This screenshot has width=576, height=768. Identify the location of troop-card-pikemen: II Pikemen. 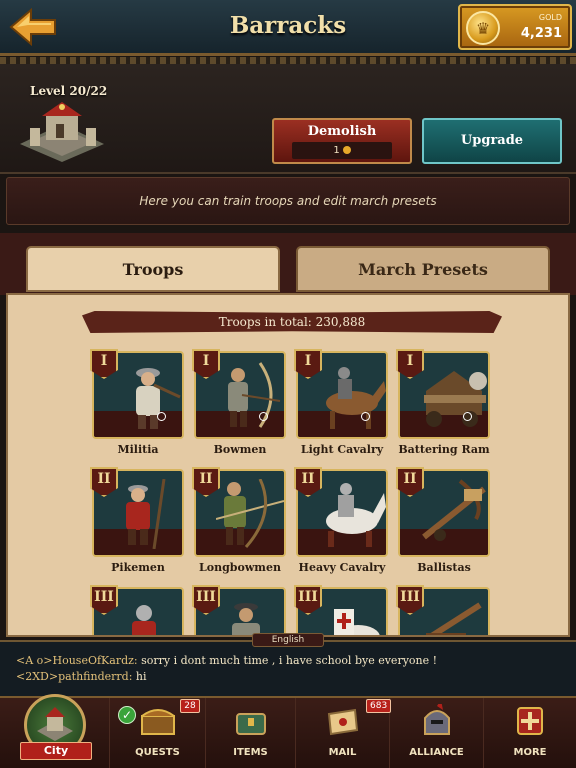
(137, 520).